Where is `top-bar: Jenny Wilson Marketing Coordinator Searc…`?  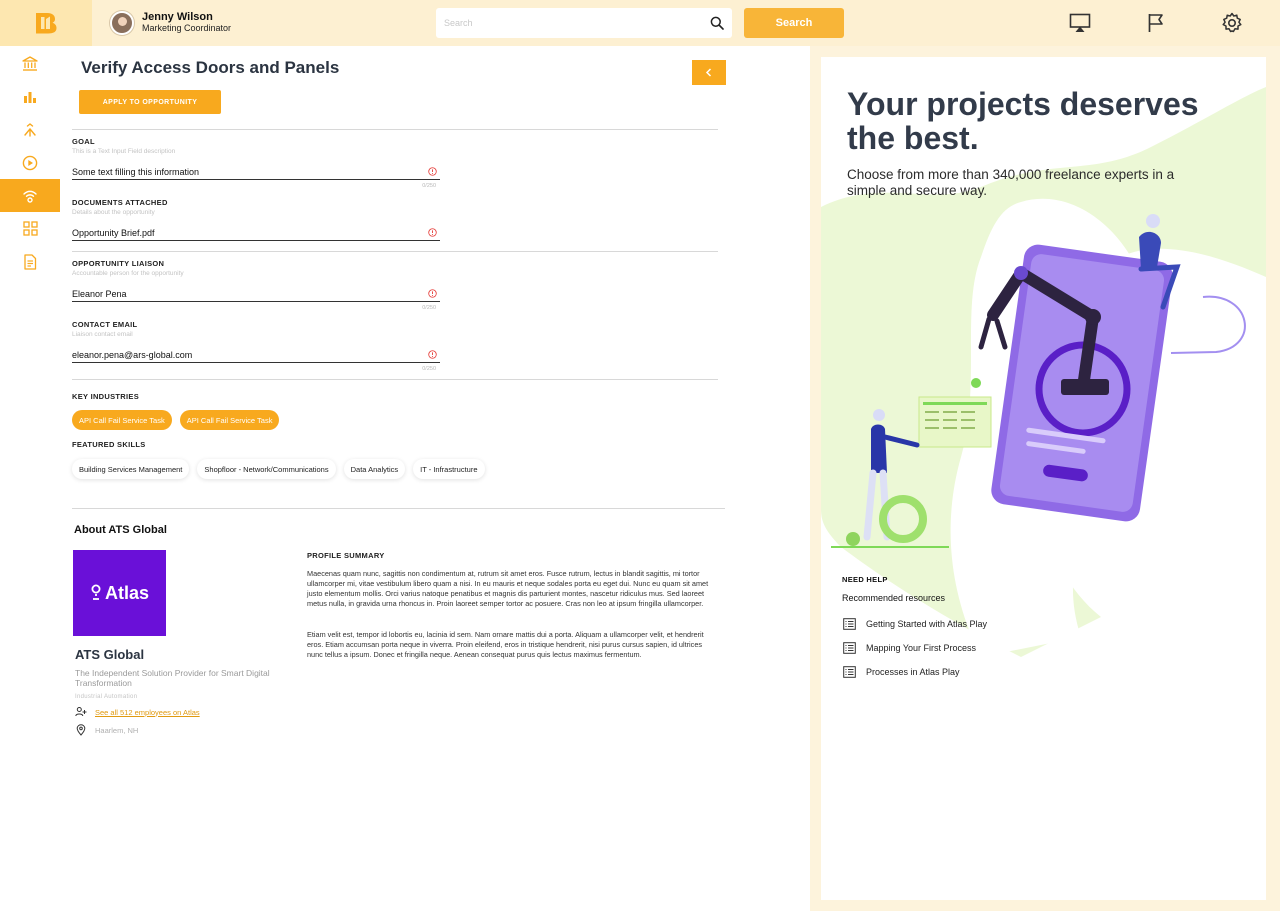 top-bar: Jenny Wilson Marketing Coordinator Searc… is located at coordinates (640, 23).